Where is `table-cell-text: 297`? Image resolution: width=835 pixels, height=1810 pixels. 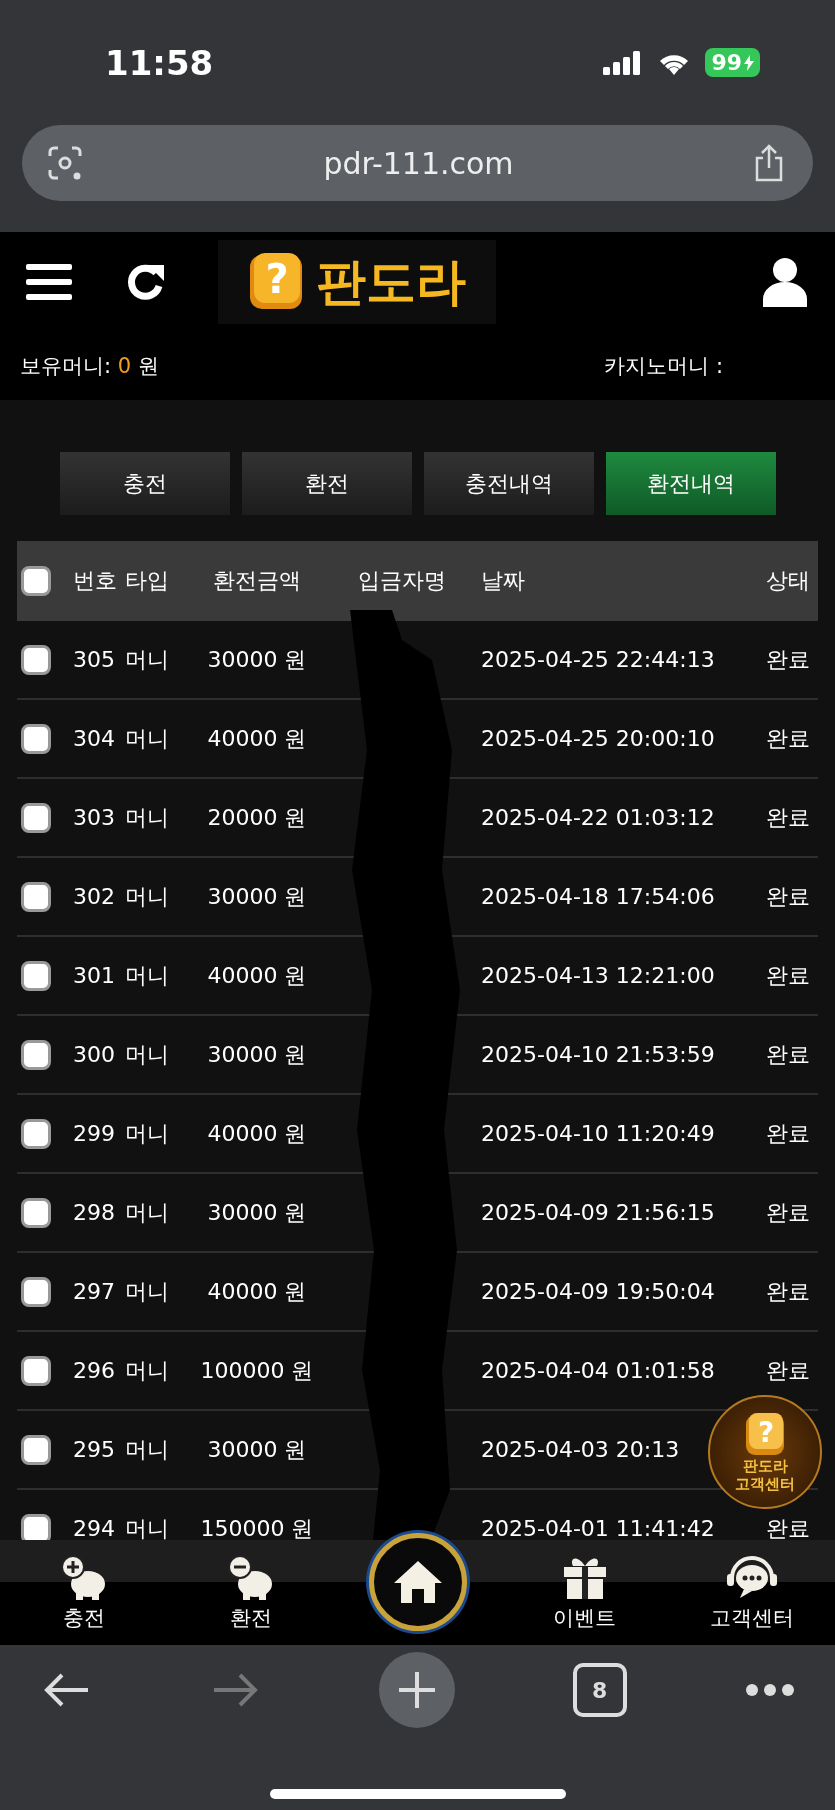 table-cell-text: 297 is located at coordinates (94, 1291).